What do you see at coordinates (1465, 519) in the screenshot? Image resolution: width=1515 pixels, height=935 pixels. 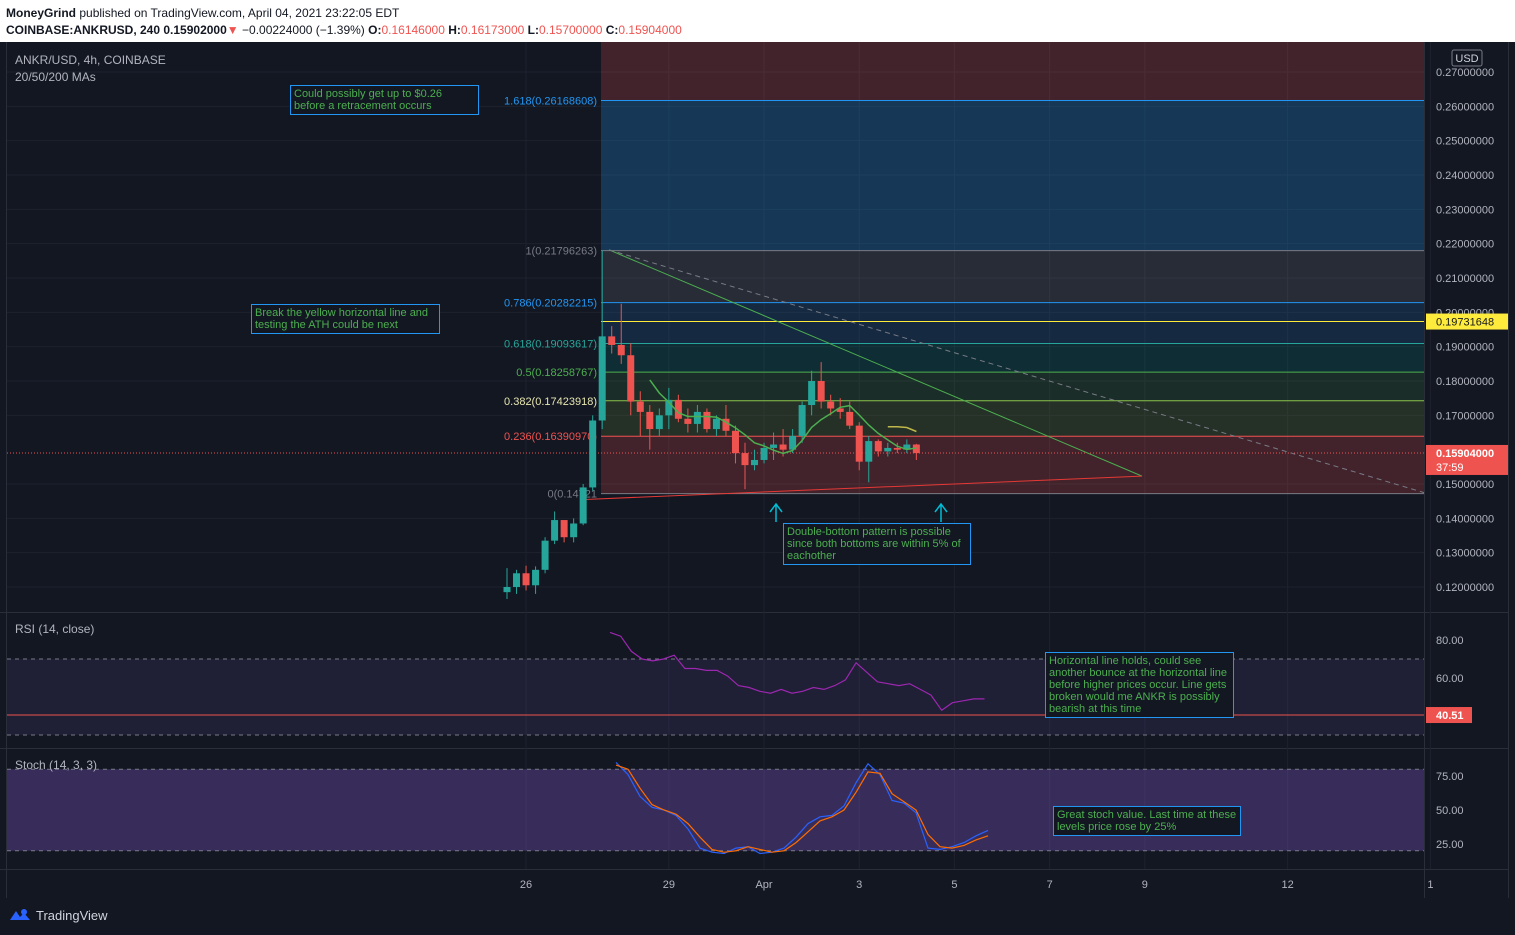 I see `price-axis-tick: 0.14000000` at bounding box center [1465, 519].